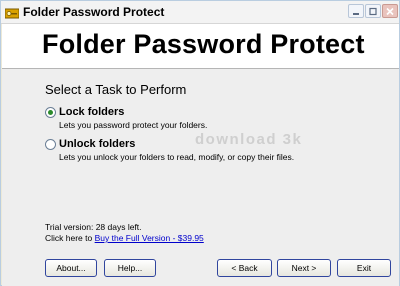 The width and height of the screenshot is (400, 286). I want to click on unlock-folders-radio, so click(50, 144).